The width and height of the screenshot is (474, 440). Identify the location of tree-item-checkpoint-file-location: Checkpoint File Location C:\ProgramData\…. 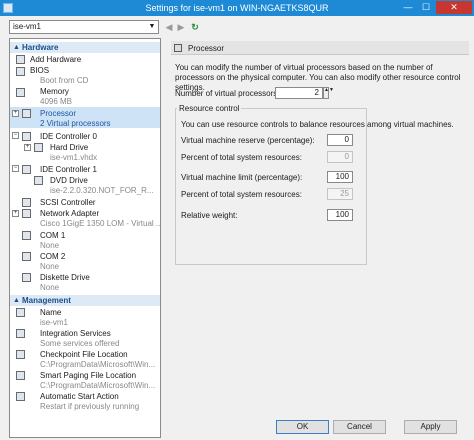
(85, 359).